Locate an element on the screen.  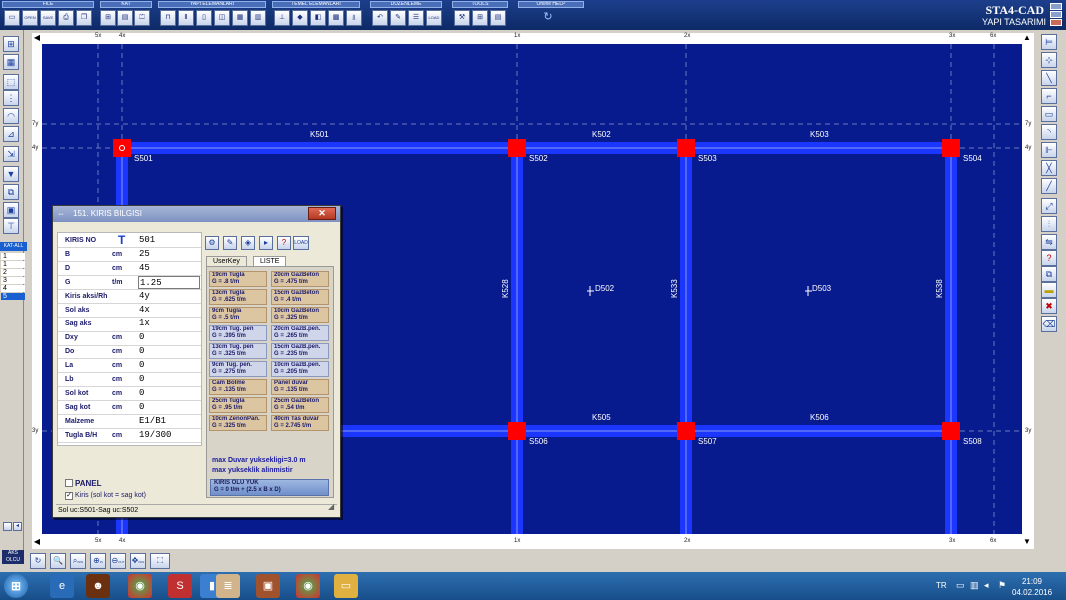
field-value: 25 is located at coordinates (169, 254).